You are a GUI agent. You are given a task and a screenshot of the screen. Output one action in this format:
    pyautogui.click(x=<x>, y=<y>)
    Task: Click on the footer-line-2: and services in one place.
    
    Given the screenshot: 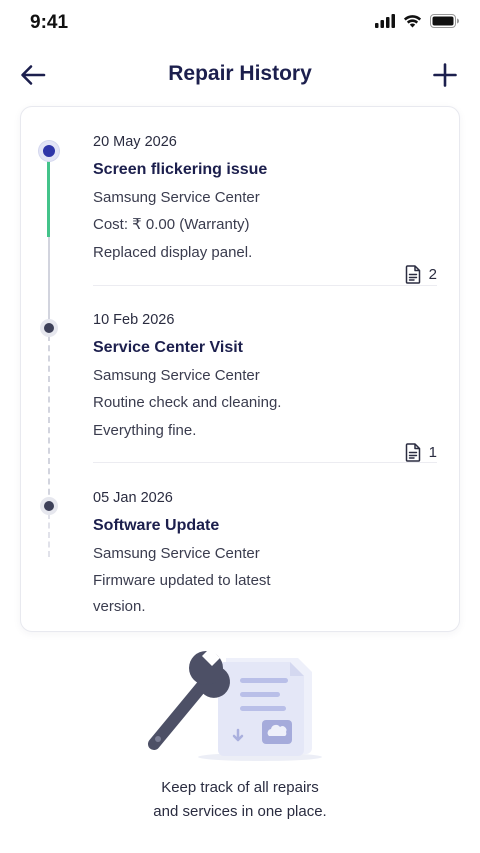 What is the action you would take?
    pyautogui.click(x=240, y=811)
    